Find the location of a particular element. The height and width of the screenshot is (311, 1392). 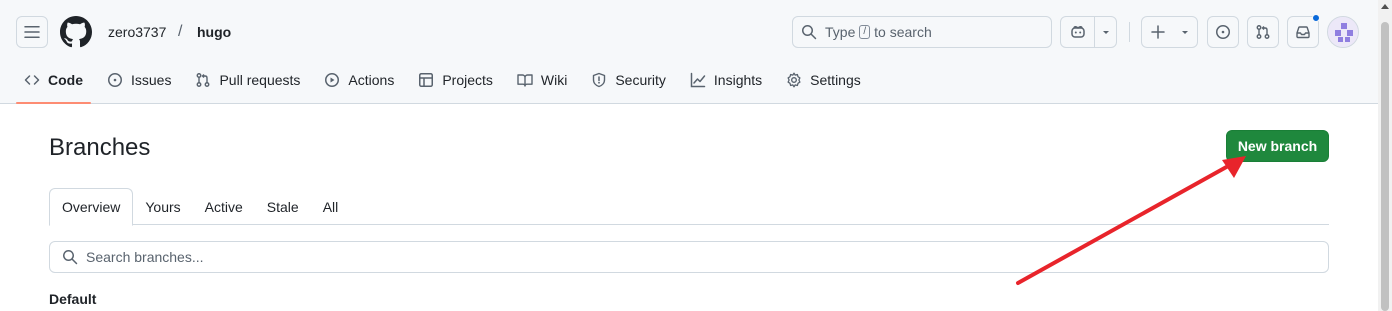

hamburger-icon is located at coordinates (32, 32).